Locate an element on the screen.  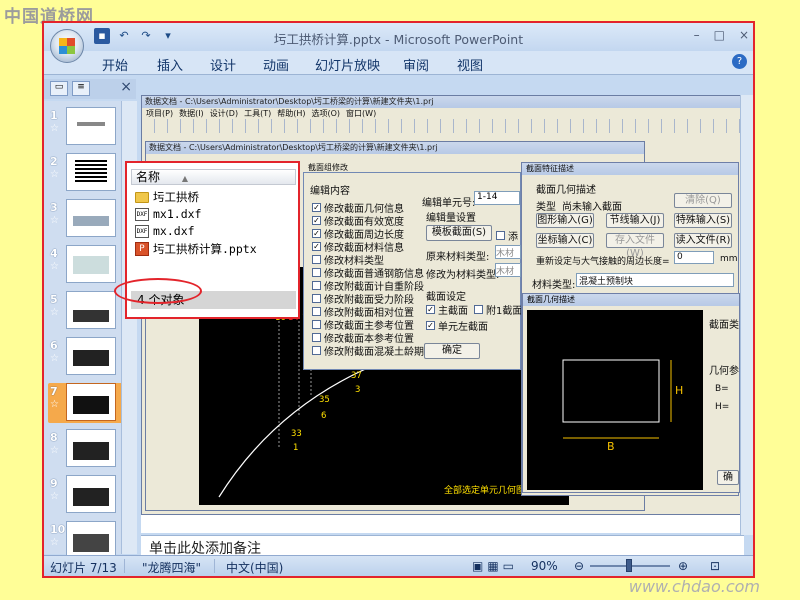
main-section-checkbox: ✓ 主截面 is located at coordinates (447, 309).